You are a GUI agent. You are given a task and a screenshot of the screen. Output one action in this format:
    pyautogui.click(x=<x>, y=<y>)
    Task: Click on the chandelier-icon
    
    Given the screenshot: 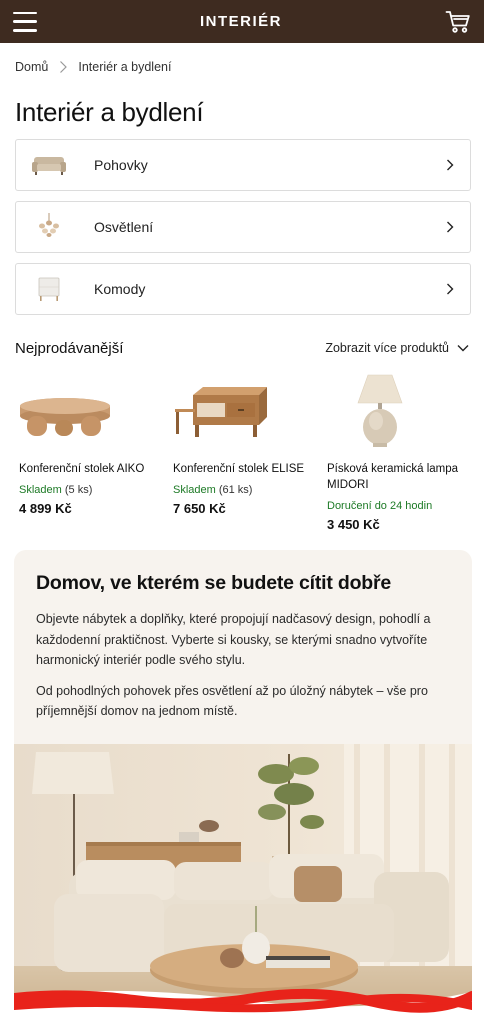 What is the action you would take?
    pyautogui.click(x=49, y=227)
    